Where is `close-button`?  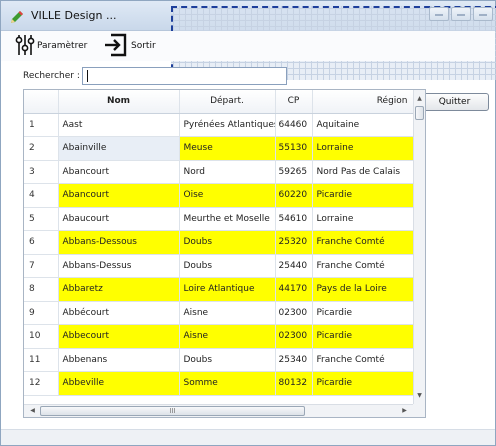 close-button is located at coordinates (483, 14).